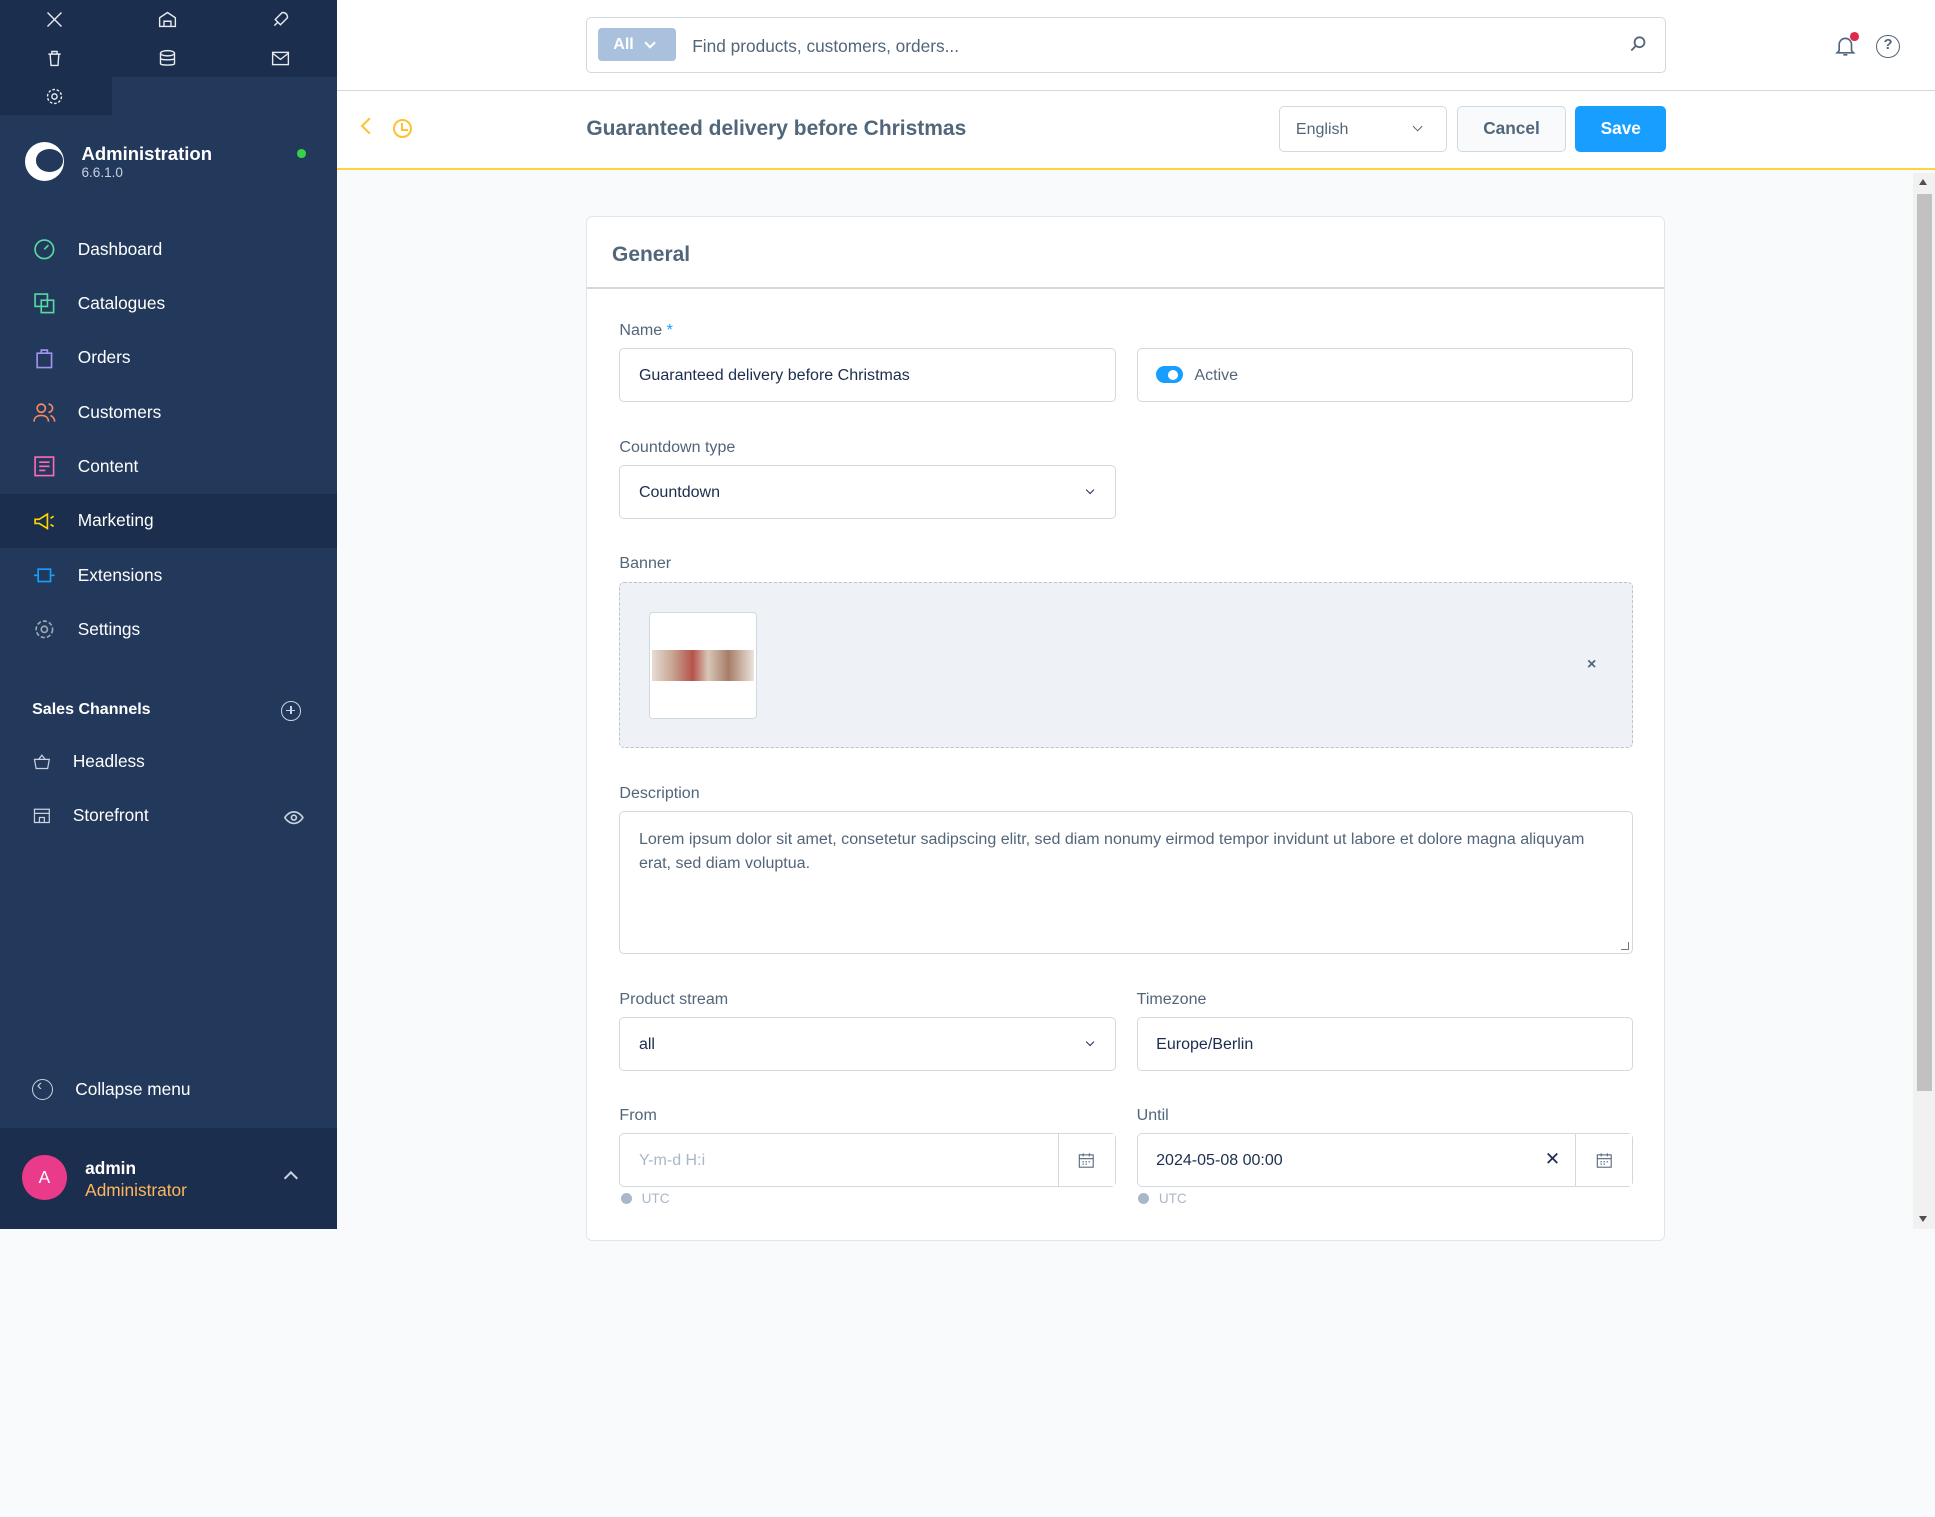  I want to click on scrollbar-thumb, so click(1924, 642).